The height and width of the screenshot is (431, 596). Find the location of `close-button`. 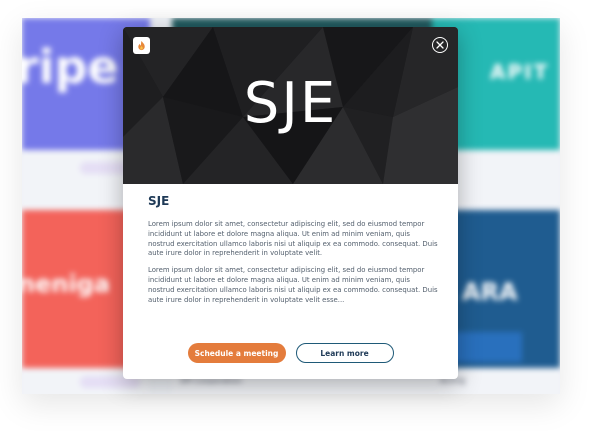

close-button is located at coordinates (440, 45).